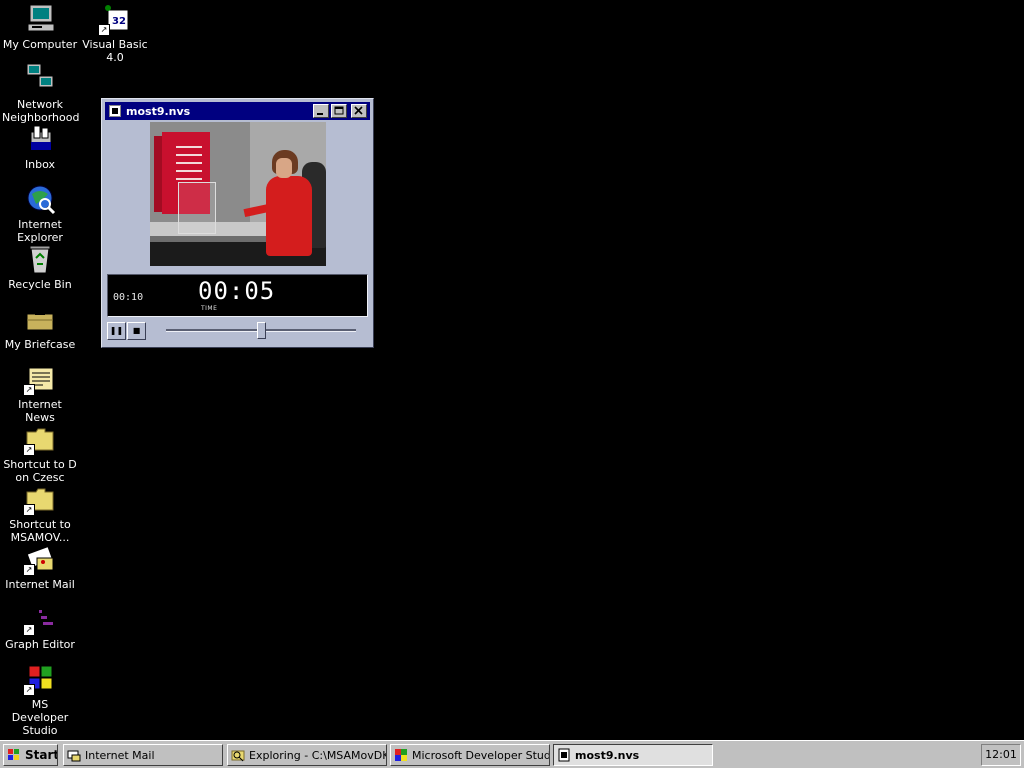 The height and width of the screenshot is (768, 1024). I want to click on internet-explorer-icon, so click(40, 199).